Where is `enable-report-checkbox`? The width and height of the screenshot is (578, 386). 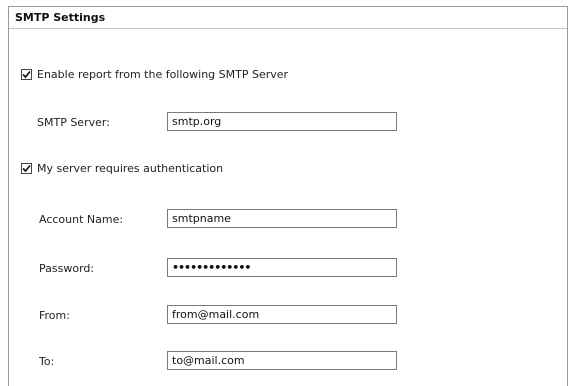 enable-report-checkbox is located at coordinates (26, 74).